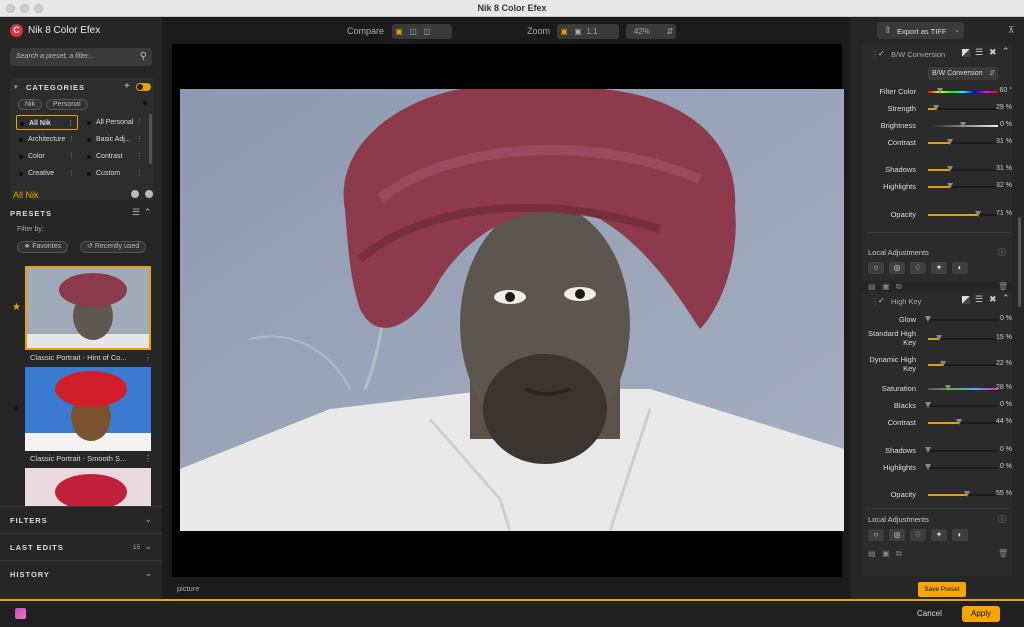  Describe the element at coordinates (899, 554) in the screenshot. I see `copy-icon: ⧉` at that location.